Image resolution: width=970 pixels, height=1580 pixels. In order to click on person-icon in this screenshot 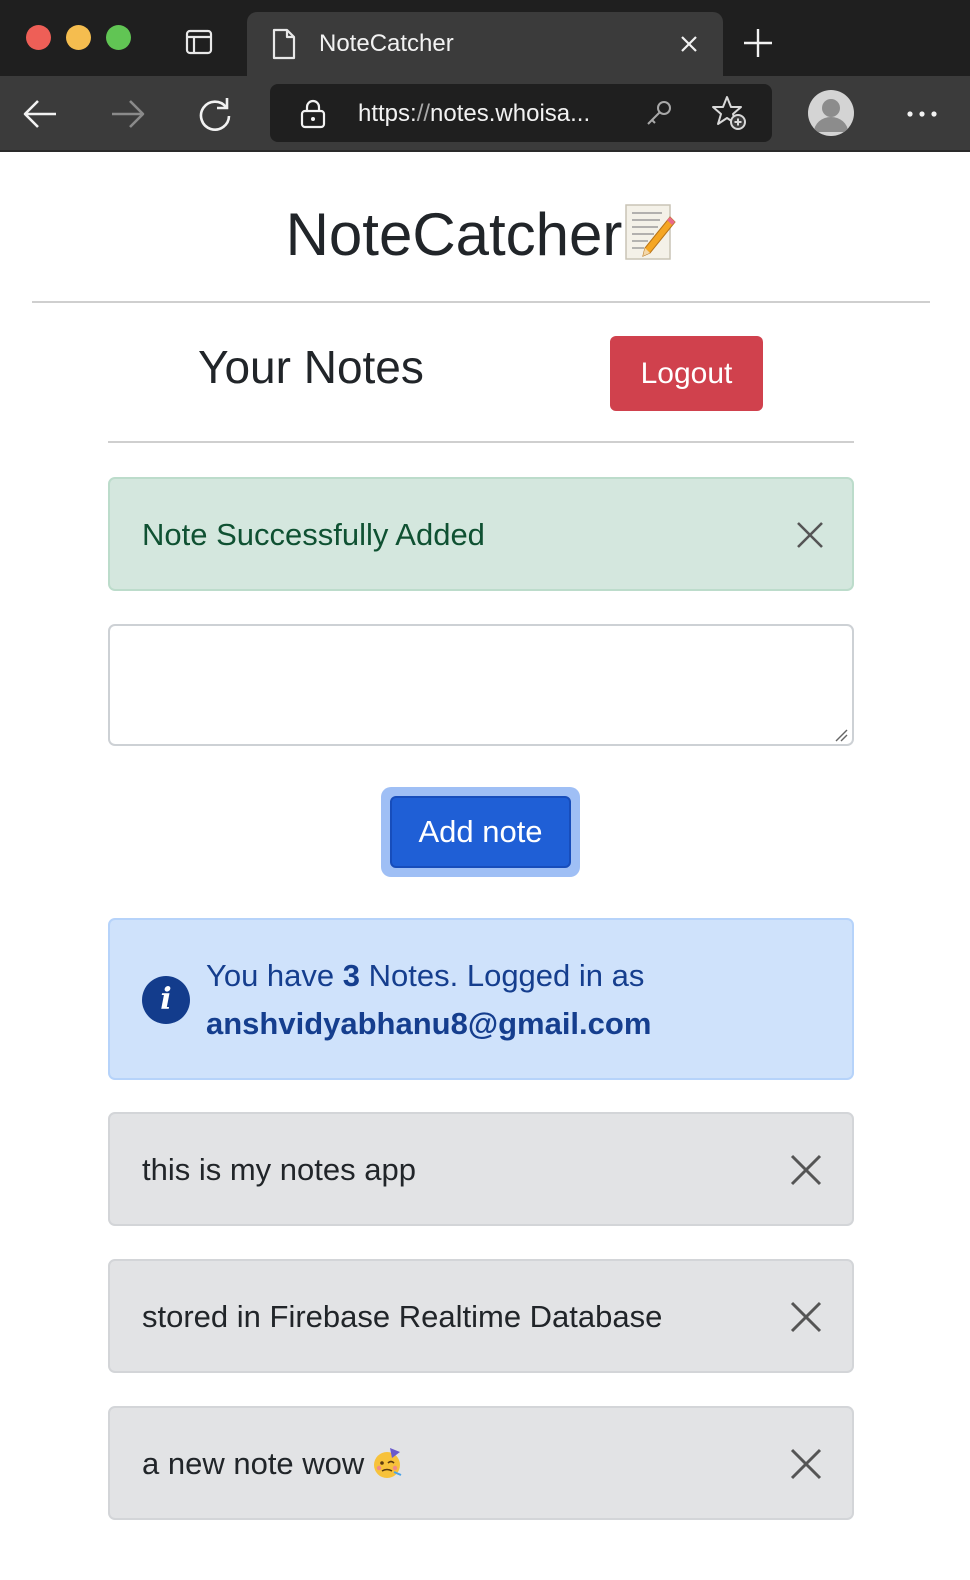, I will do `click(831, 115)`.